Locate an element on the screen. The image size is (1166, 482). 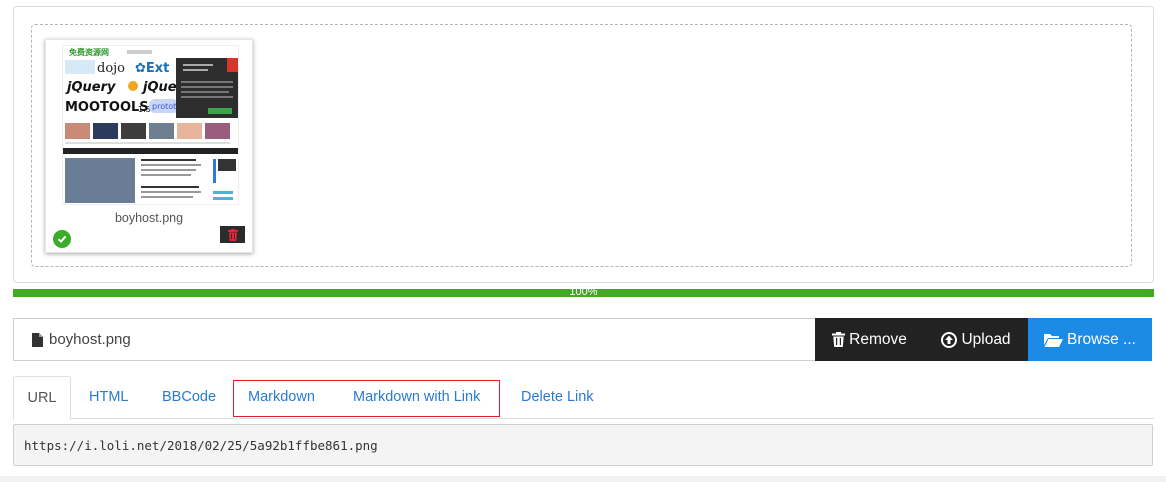
page-bottom-strip is located at coordinates (583, 479).